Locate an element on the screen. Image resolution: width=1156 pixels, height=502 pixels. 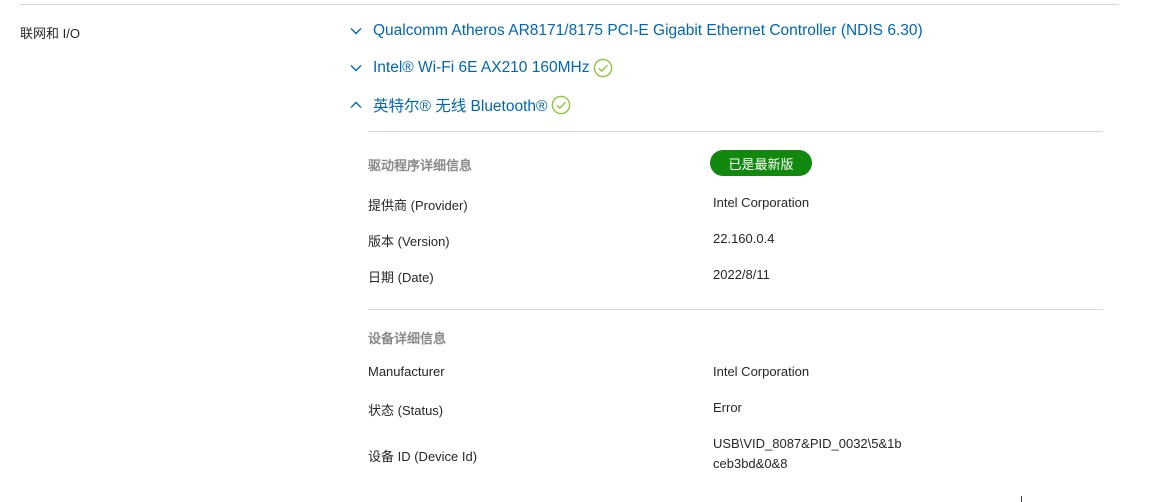
section-label: 联网和 I/O is located at coordinates (50, 33).